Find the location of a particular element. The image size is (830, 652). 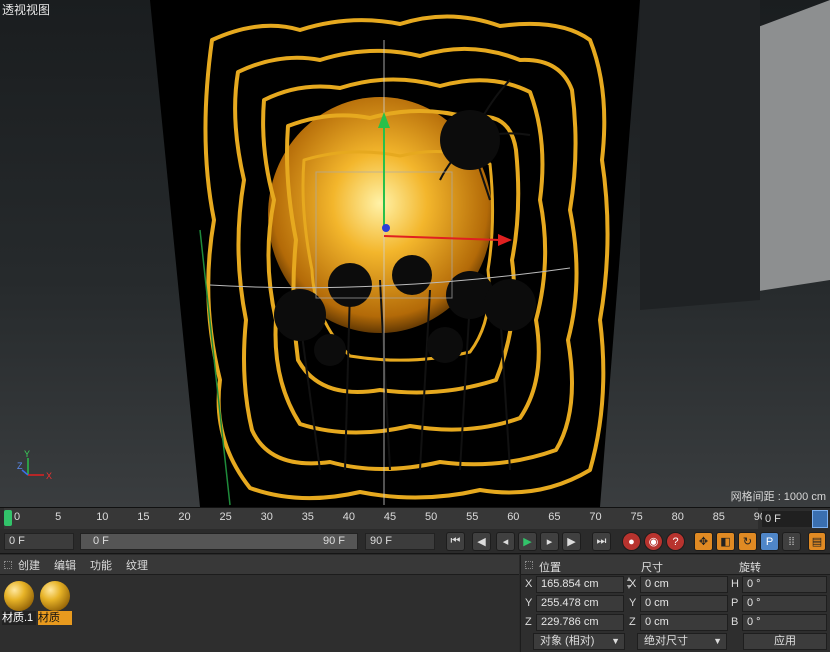

size-mode-dropdown: 绝对尺寸 ▼ is located at coordinates (682, 641).